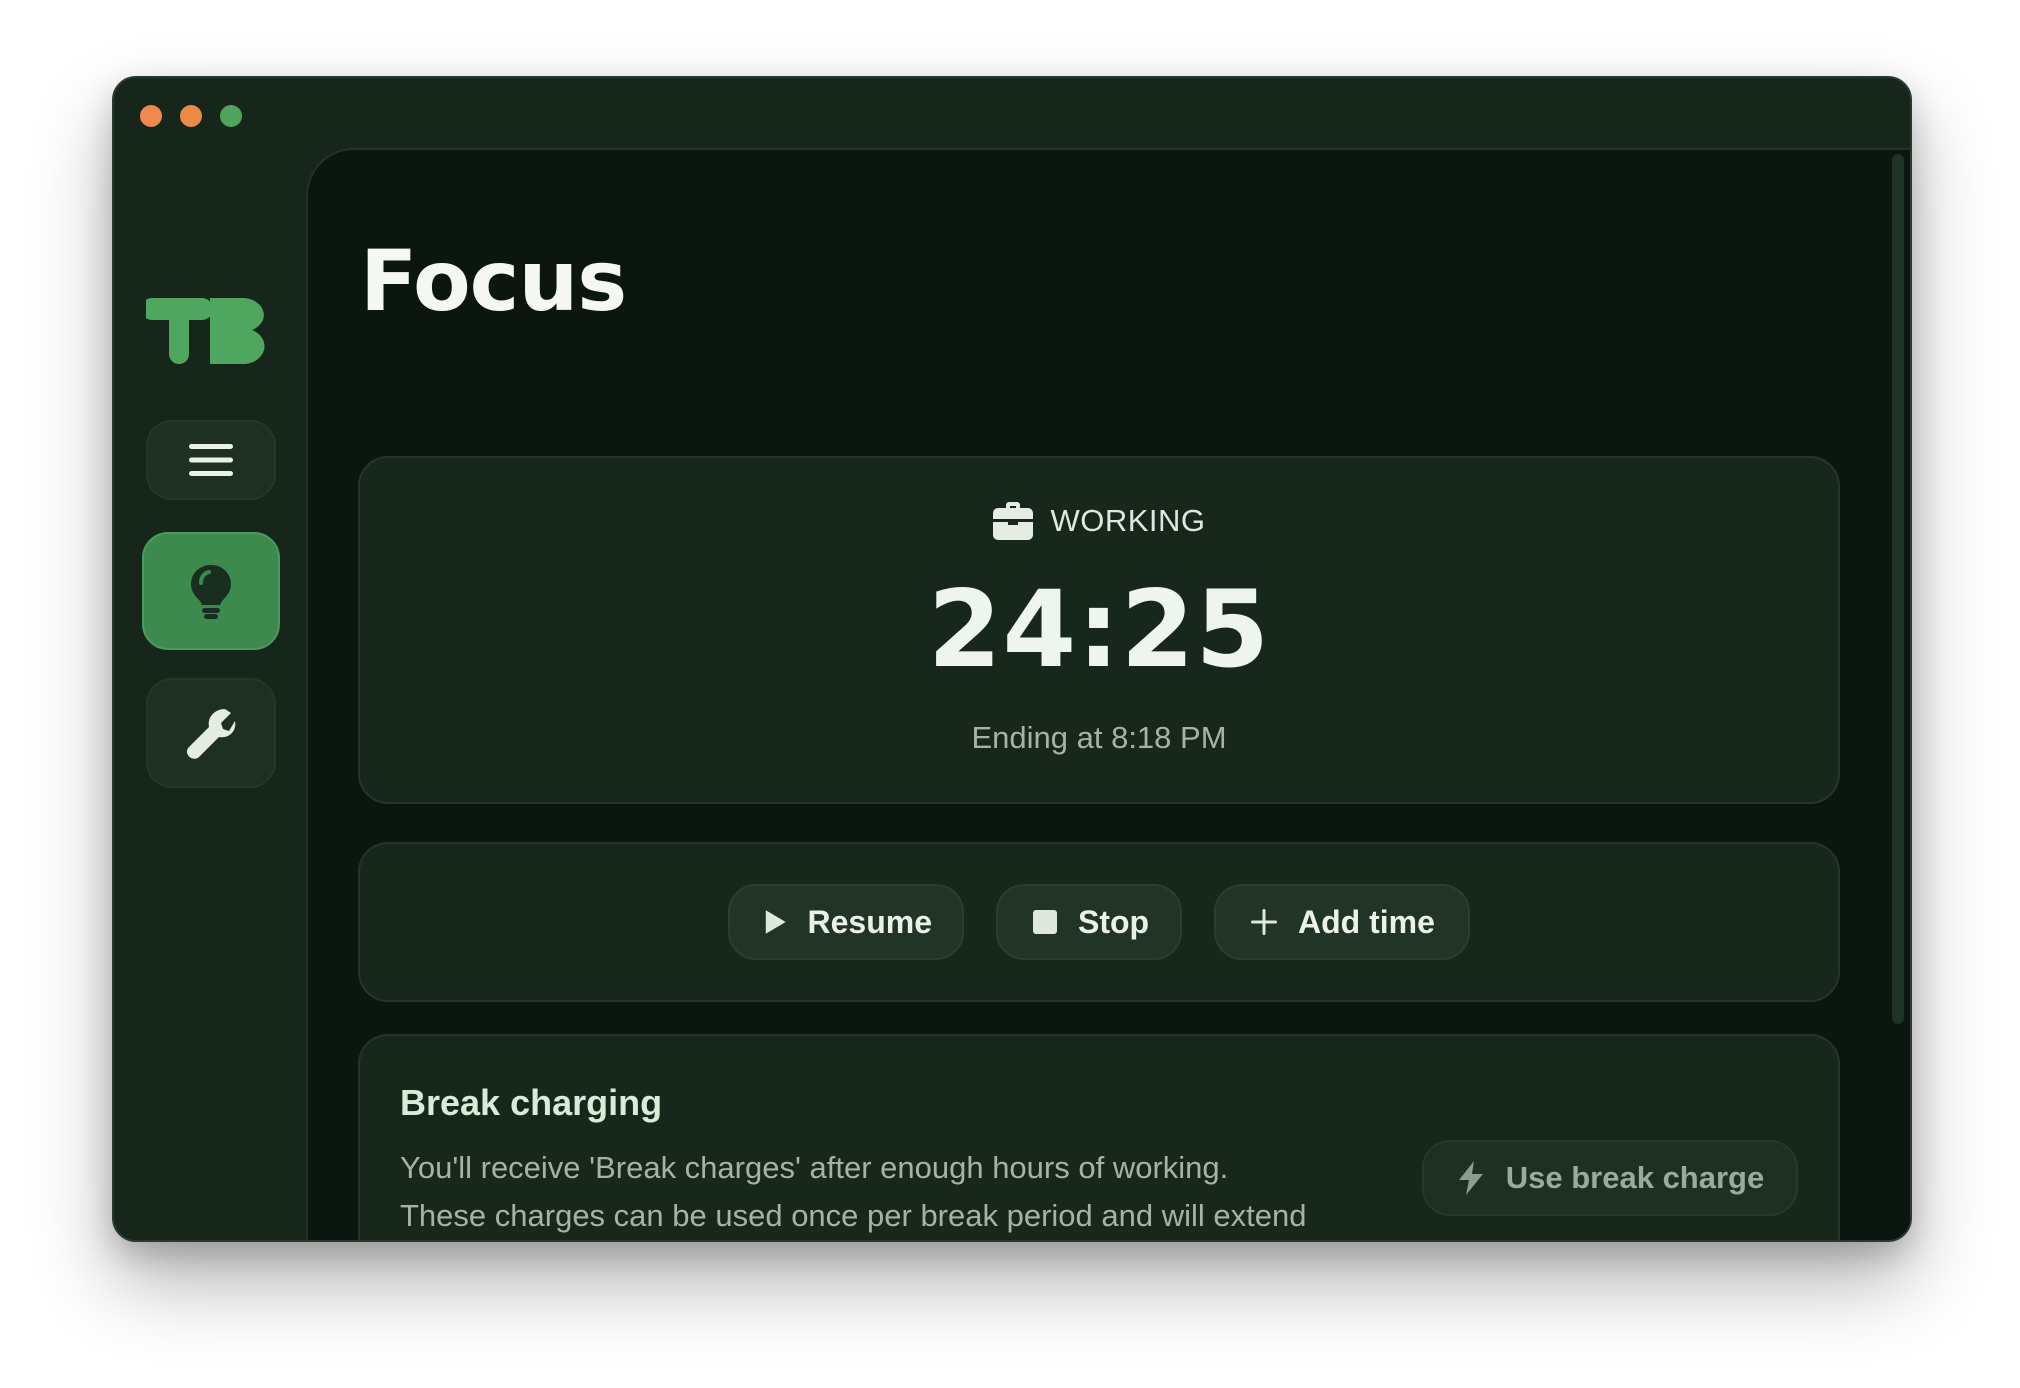 The height and width of the screenshot is (1388, 2020). I want to click on control-buttons: Resume Stop Add time, so click(1099, 922).